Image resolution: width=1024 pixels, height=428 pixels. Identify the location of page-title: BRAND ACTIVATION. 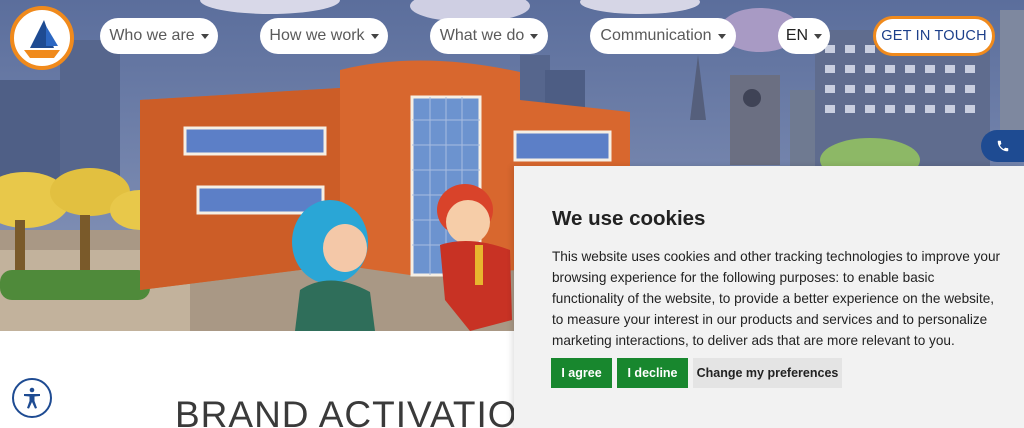
(360, 411).